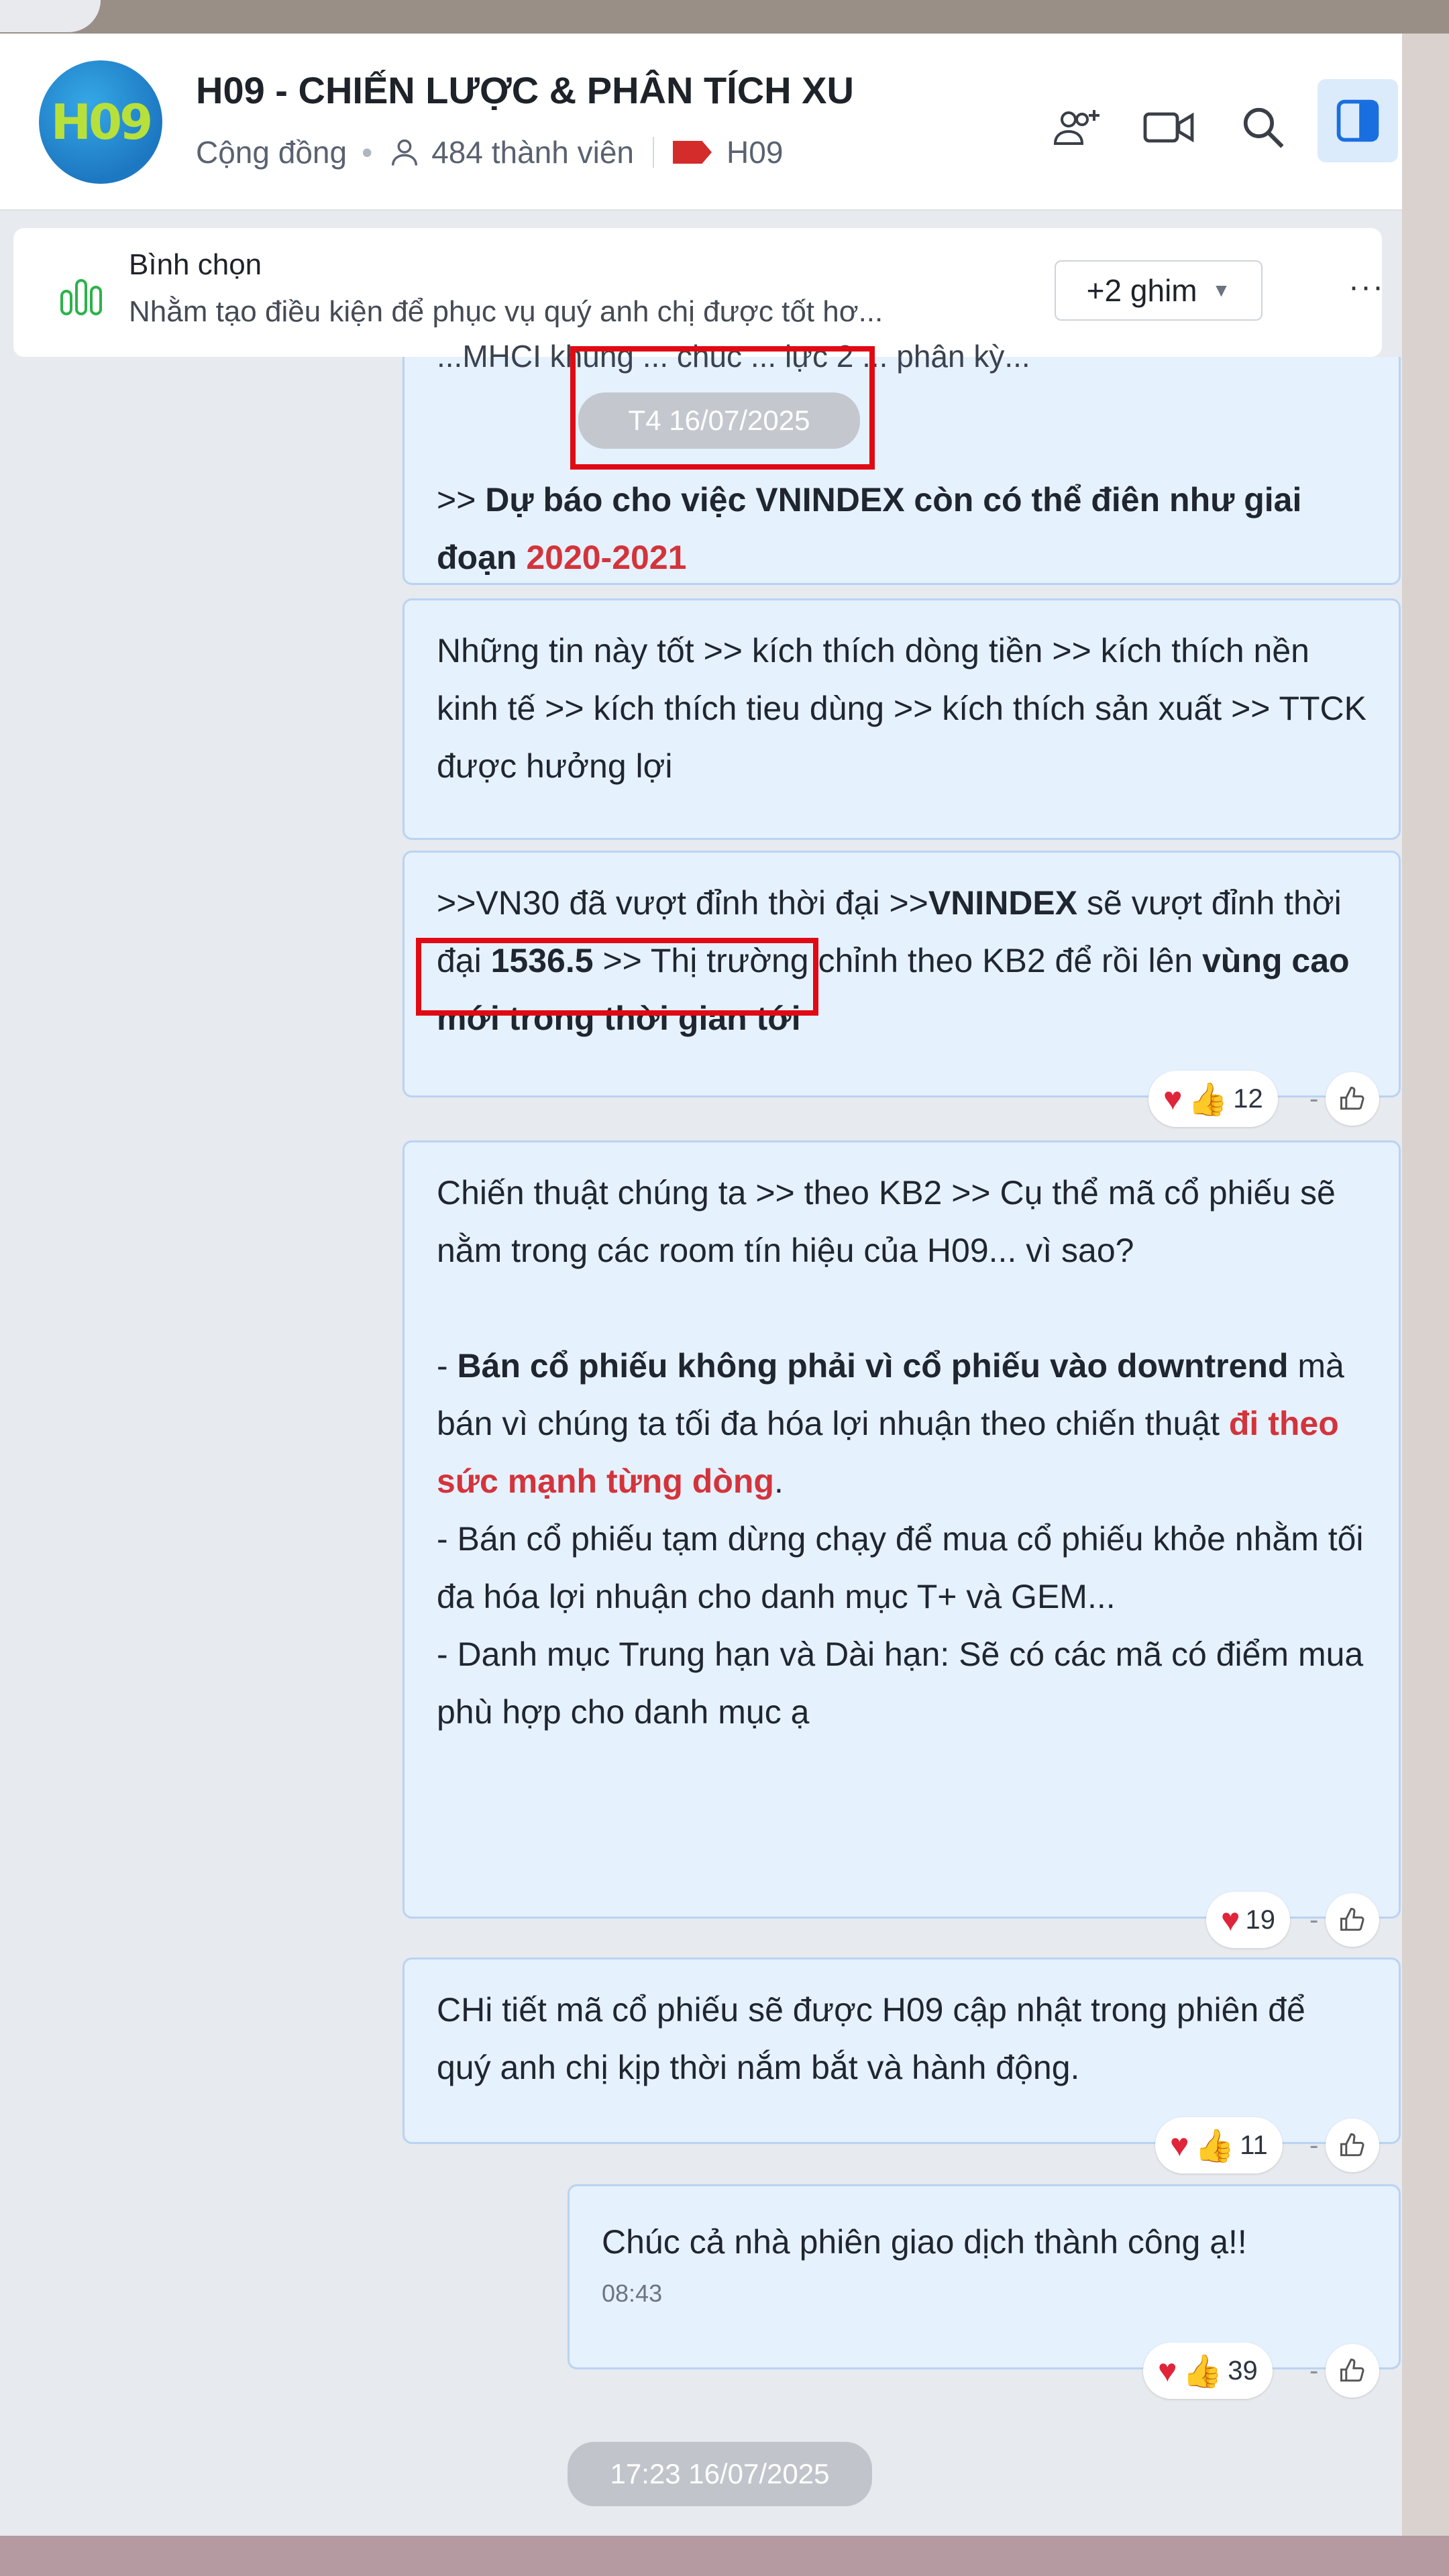 This screenshot has width=1449, height=2576. Describe the element at coordinates (1169, 127) in the screenshot. I see `video-call-icon` at that location.